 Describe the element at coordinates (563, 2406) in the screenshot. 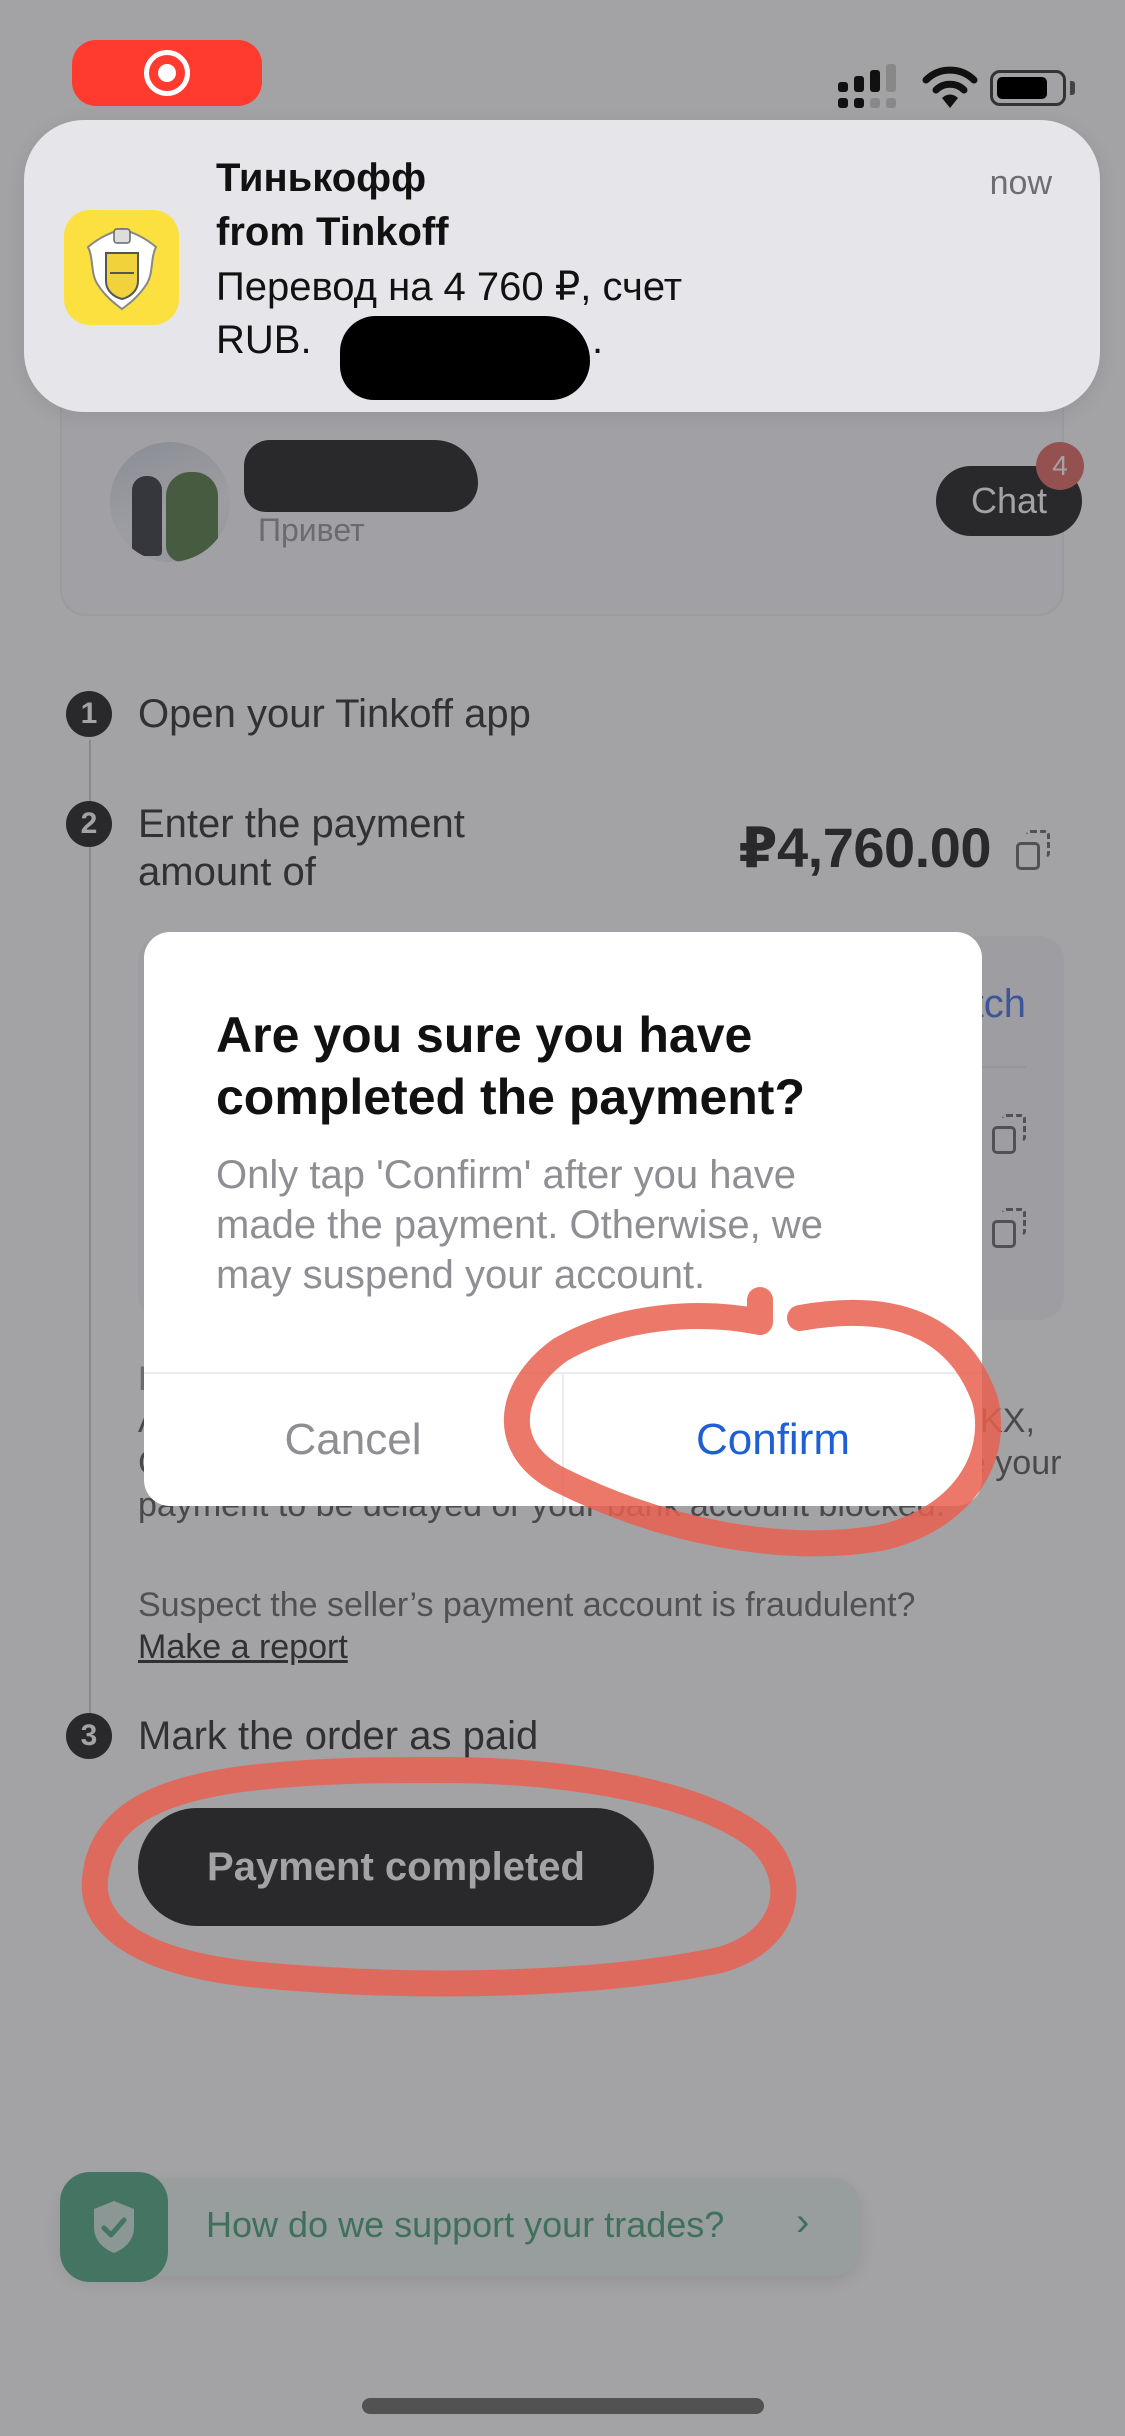

I see `home-indicator` at that location.